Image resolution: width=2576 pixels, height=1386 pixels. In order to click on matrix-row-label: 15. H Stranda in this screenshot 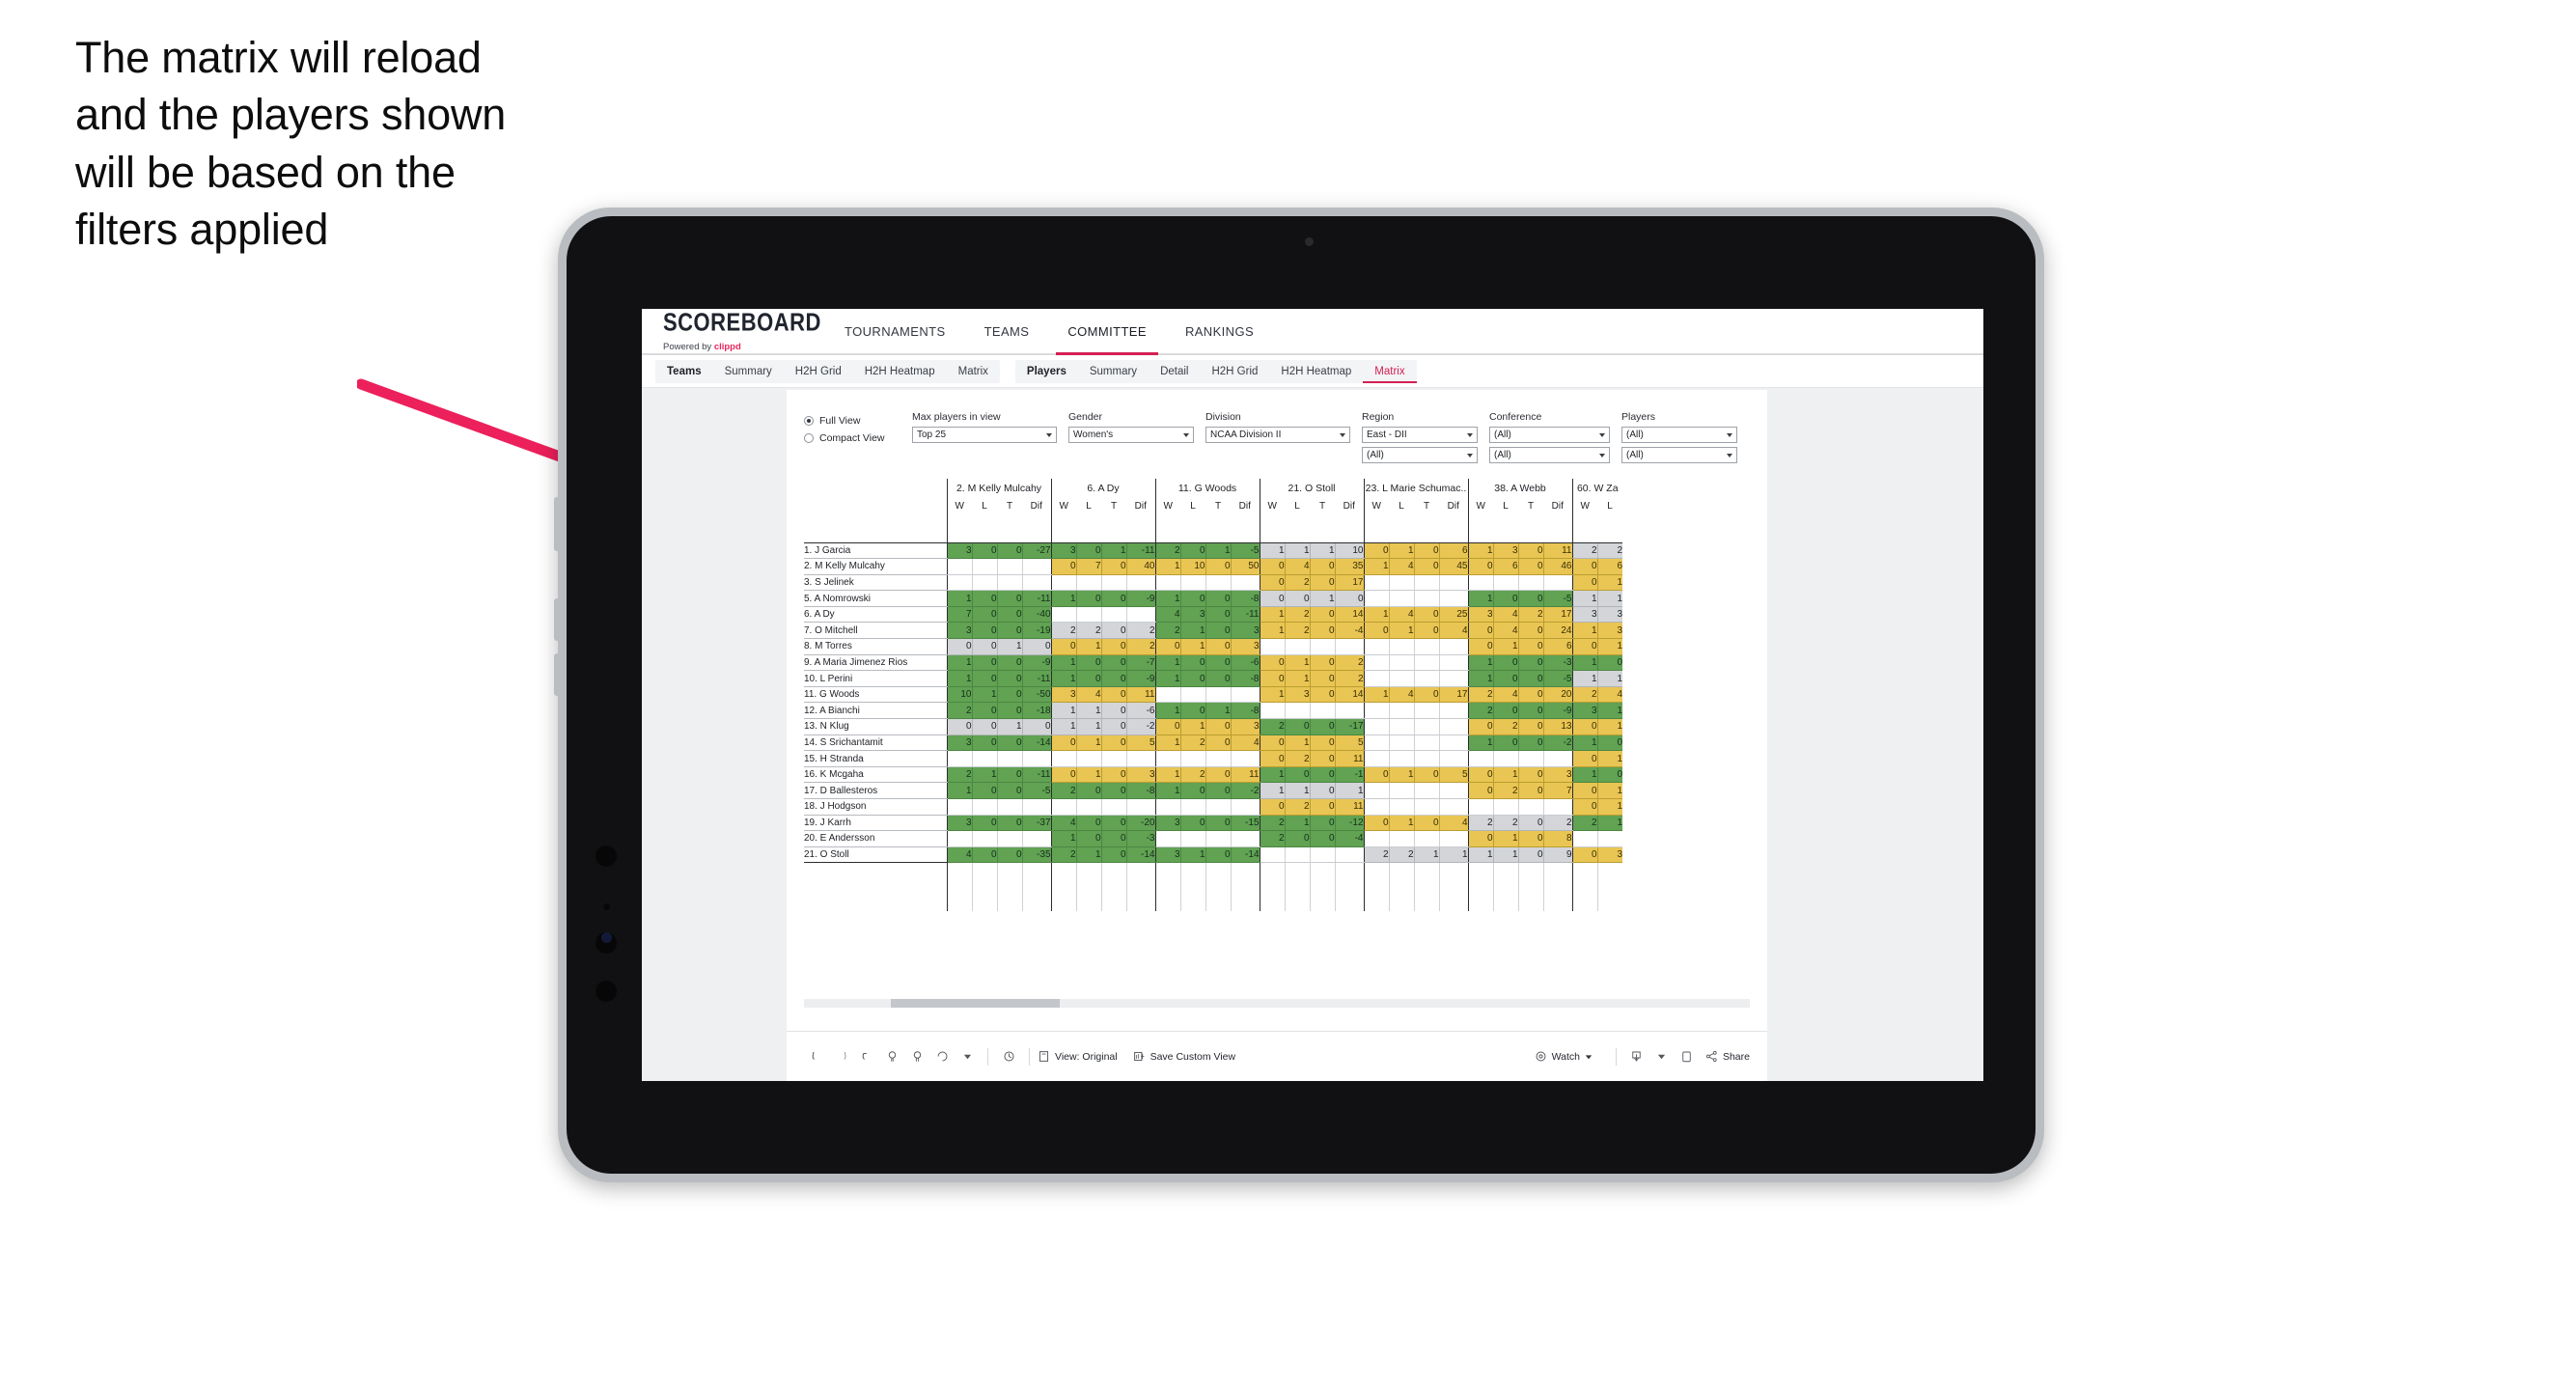, I will do `click(875, 758)`.